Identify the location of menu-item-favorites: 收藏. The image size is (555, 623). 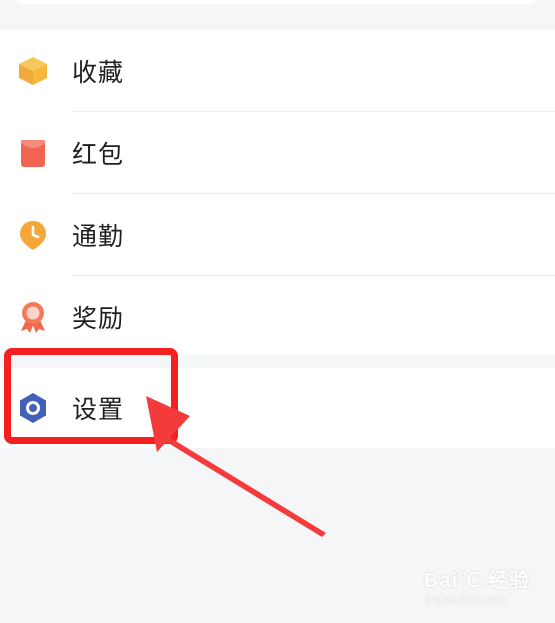
(277, 71).